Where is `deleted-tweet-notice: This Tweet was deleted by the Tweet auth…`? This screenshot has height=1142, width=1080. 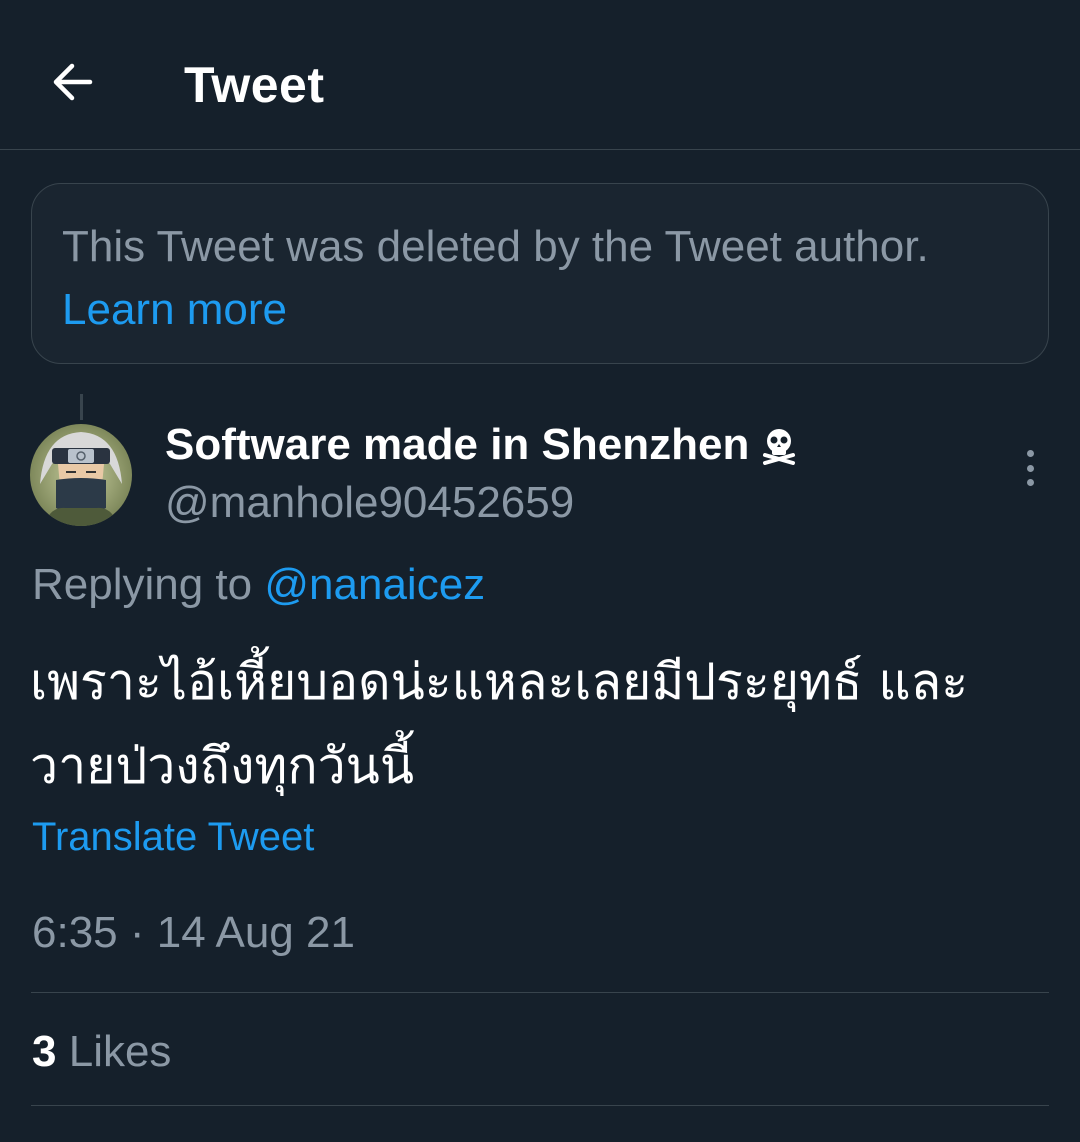
deleted-tweet-notice: This Tweet was deleted by the Tweet auth… is located at coordinates (540, 273).